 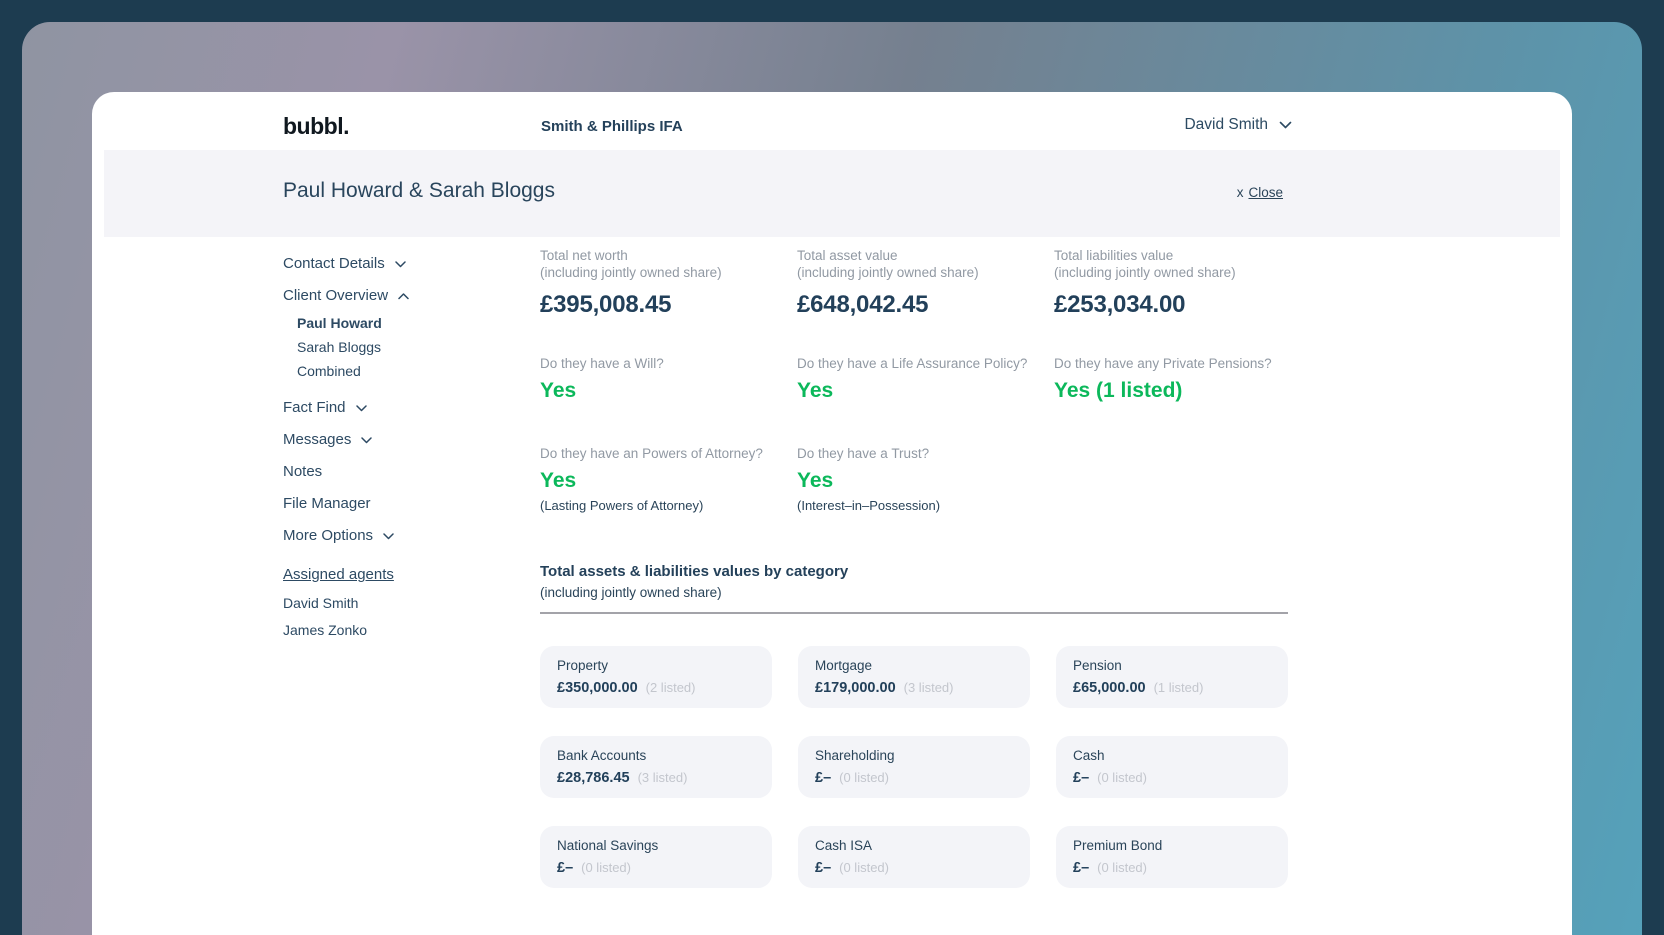 I want to click on stat-label: Total liabilities value, so click(x=1114, y=255).